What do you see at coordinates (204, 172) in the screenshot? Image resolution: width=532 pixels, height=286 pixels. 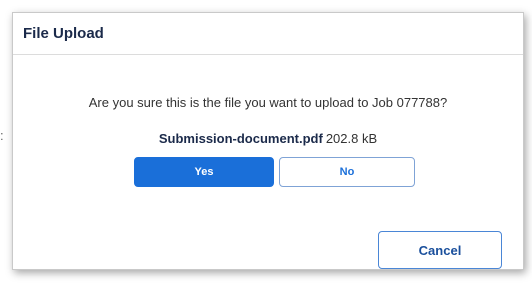 I see `yes-button: Yes` at bounding box center [204, 172].